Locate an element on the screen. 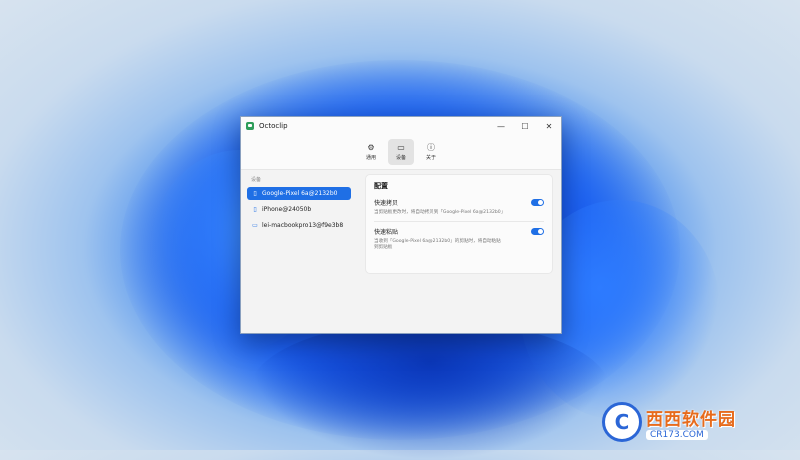 This screenshot has width=800, height=460. device-name: Google-Pixel 6a@2132b0 is located at coordinates (300, 193).